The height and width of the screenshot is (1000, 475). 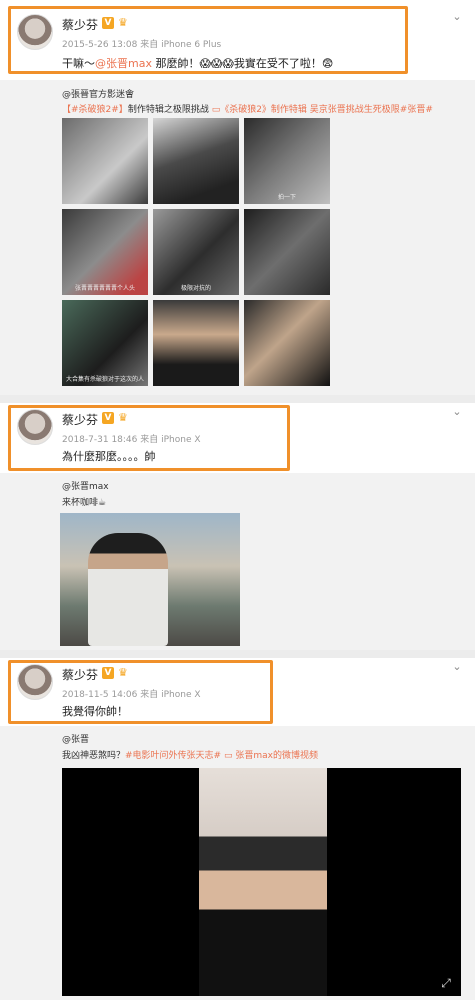 What do you see at coordinates (128, 589) in the screenshot?
I see `photo-subject` at bounding box center [128, 589].